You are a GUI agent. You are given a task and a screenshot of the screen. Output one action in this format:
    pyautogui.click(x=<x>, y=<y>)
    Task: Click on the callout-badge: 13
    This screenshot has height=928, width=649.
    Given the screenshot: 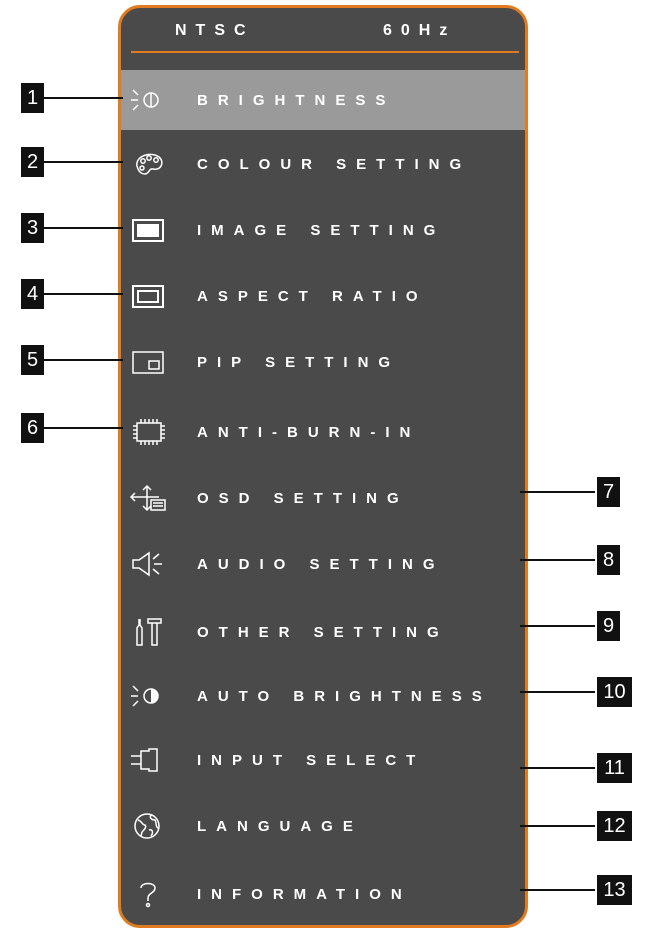 What is the action you would take?
    pyautogui.click(x=614, y=890)
    